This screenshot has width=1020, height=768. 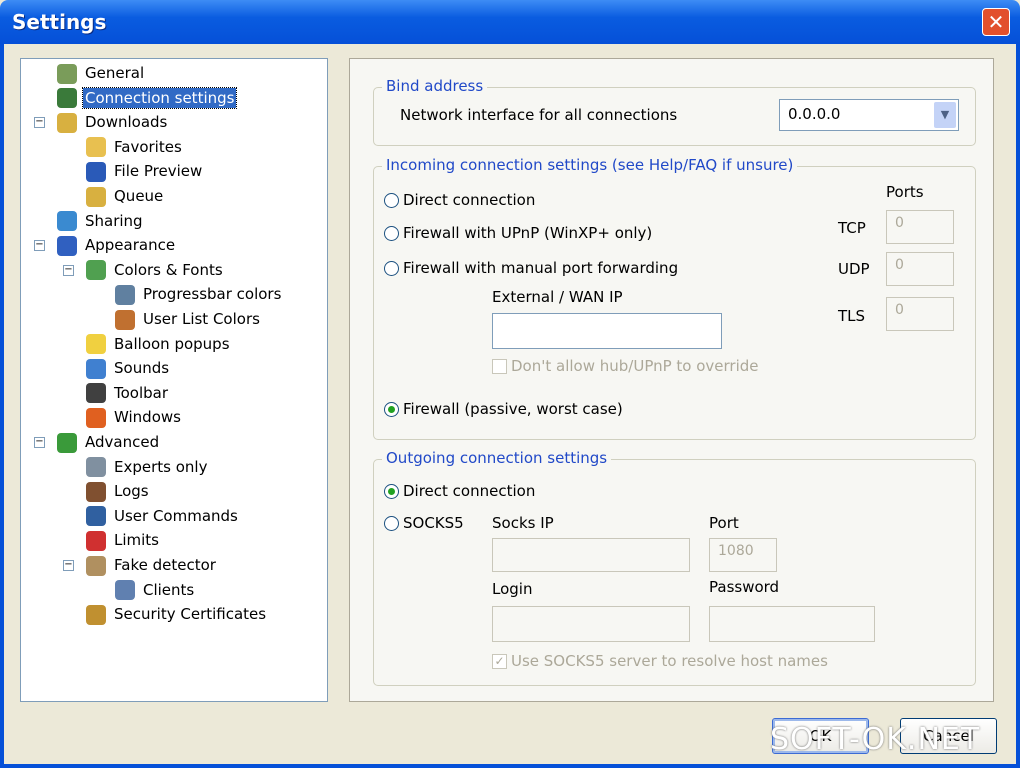 I want to click on tree-item: Experts only, so click(x=147, y=467).